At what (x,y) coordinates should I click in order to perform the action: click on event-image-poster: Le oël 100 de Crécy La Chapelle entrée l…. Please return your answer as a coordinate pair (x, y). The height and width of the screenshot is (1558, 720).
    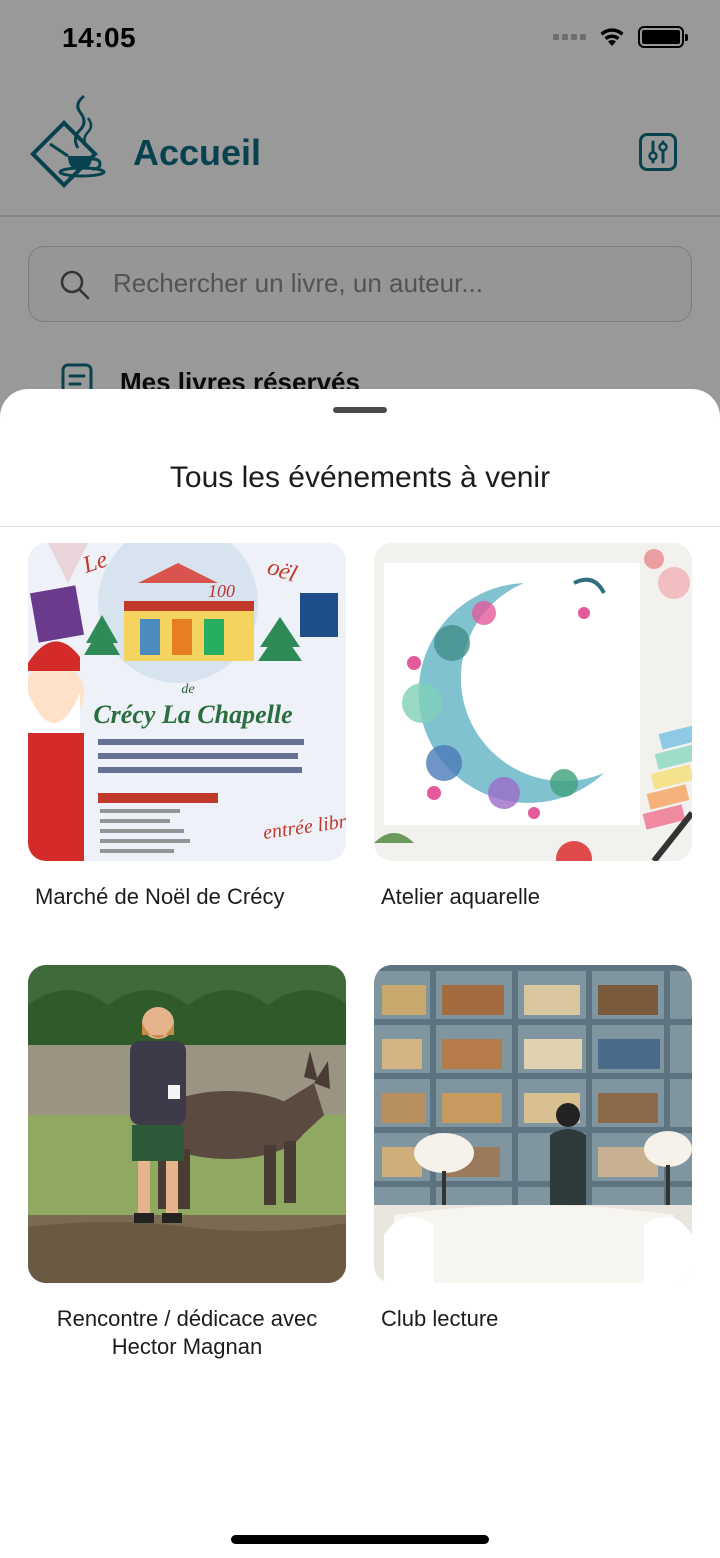
    Looking at the image, I should click on (187, 702).